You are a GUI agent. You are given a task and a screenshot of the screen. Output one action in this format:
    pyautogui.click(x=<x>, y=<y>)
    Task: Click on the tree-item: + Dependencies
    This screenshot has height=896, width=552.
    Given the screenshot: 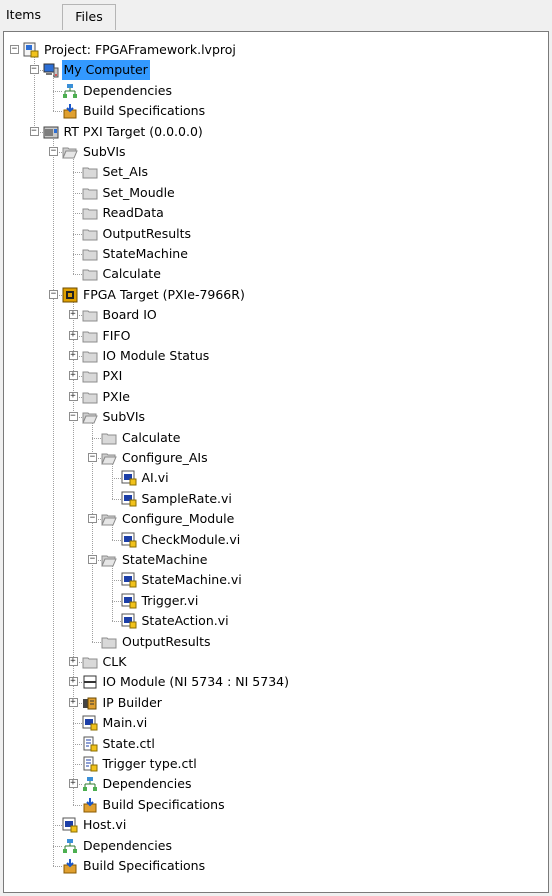 What is the action you would take?
    pyautogui.click(x=276, y=784)
    